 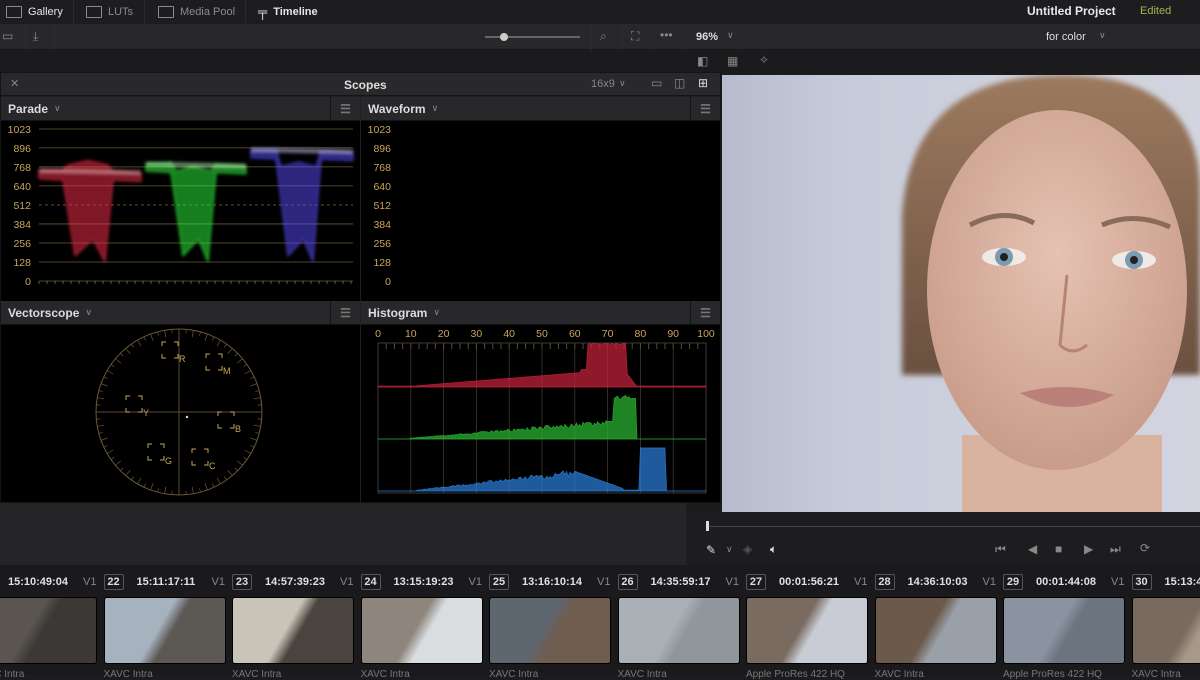 I want to click on dual-layout-icon: ◫, so click(x=679, y=83).